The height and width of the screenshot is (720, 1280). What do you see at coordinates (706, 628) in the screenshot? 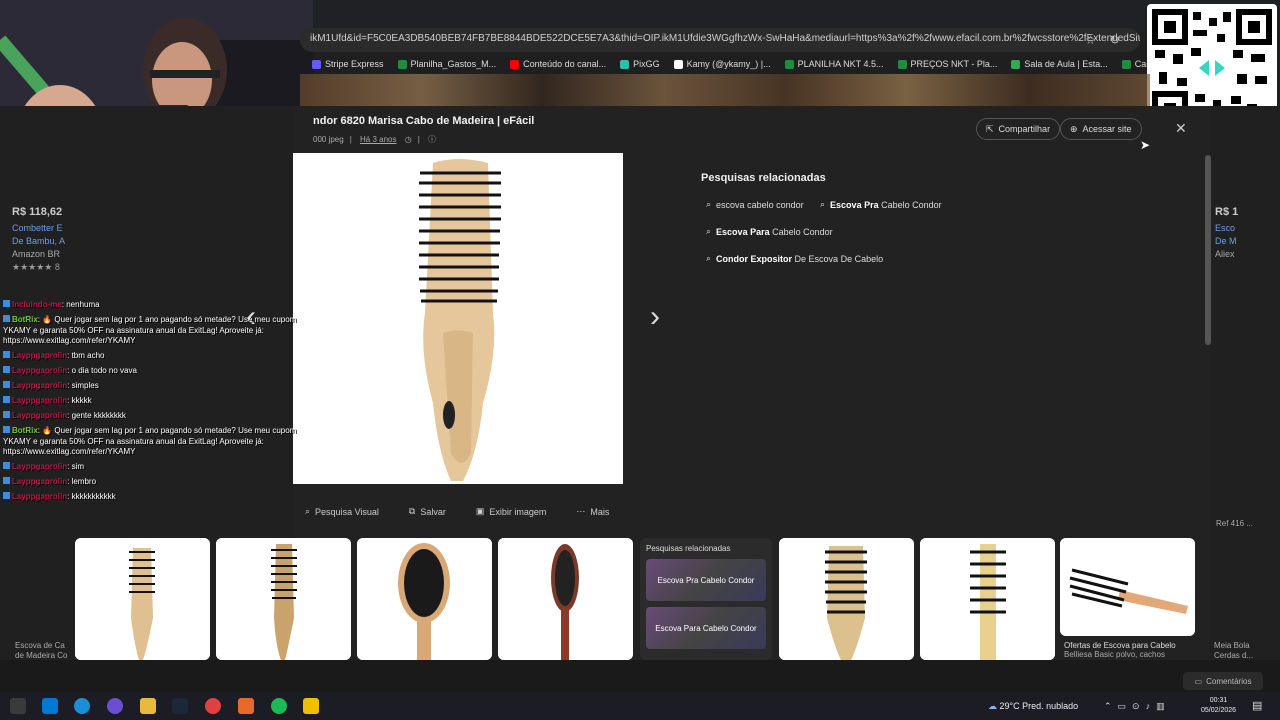
I see `related-chip-escova-para: Escova Para Cabelo Condor` at bounding box center [706, 628].